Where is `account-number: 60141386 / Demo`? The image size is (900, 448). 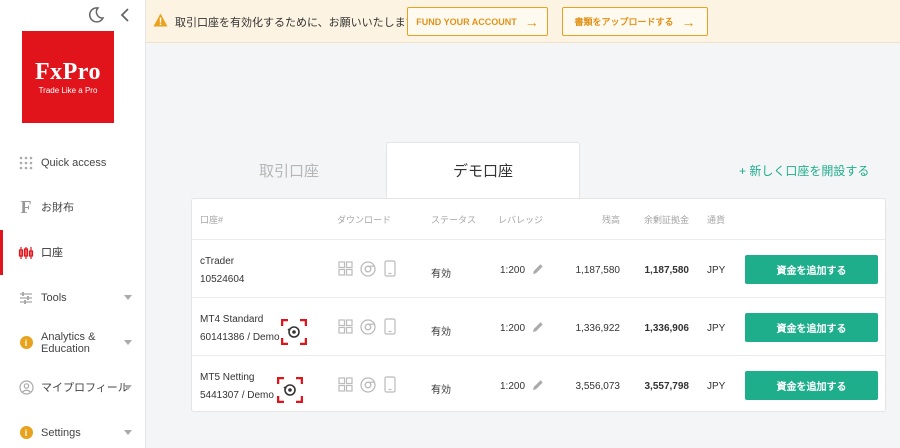
account-number: 60141386 / Demo is located at coordinates (240, 337).